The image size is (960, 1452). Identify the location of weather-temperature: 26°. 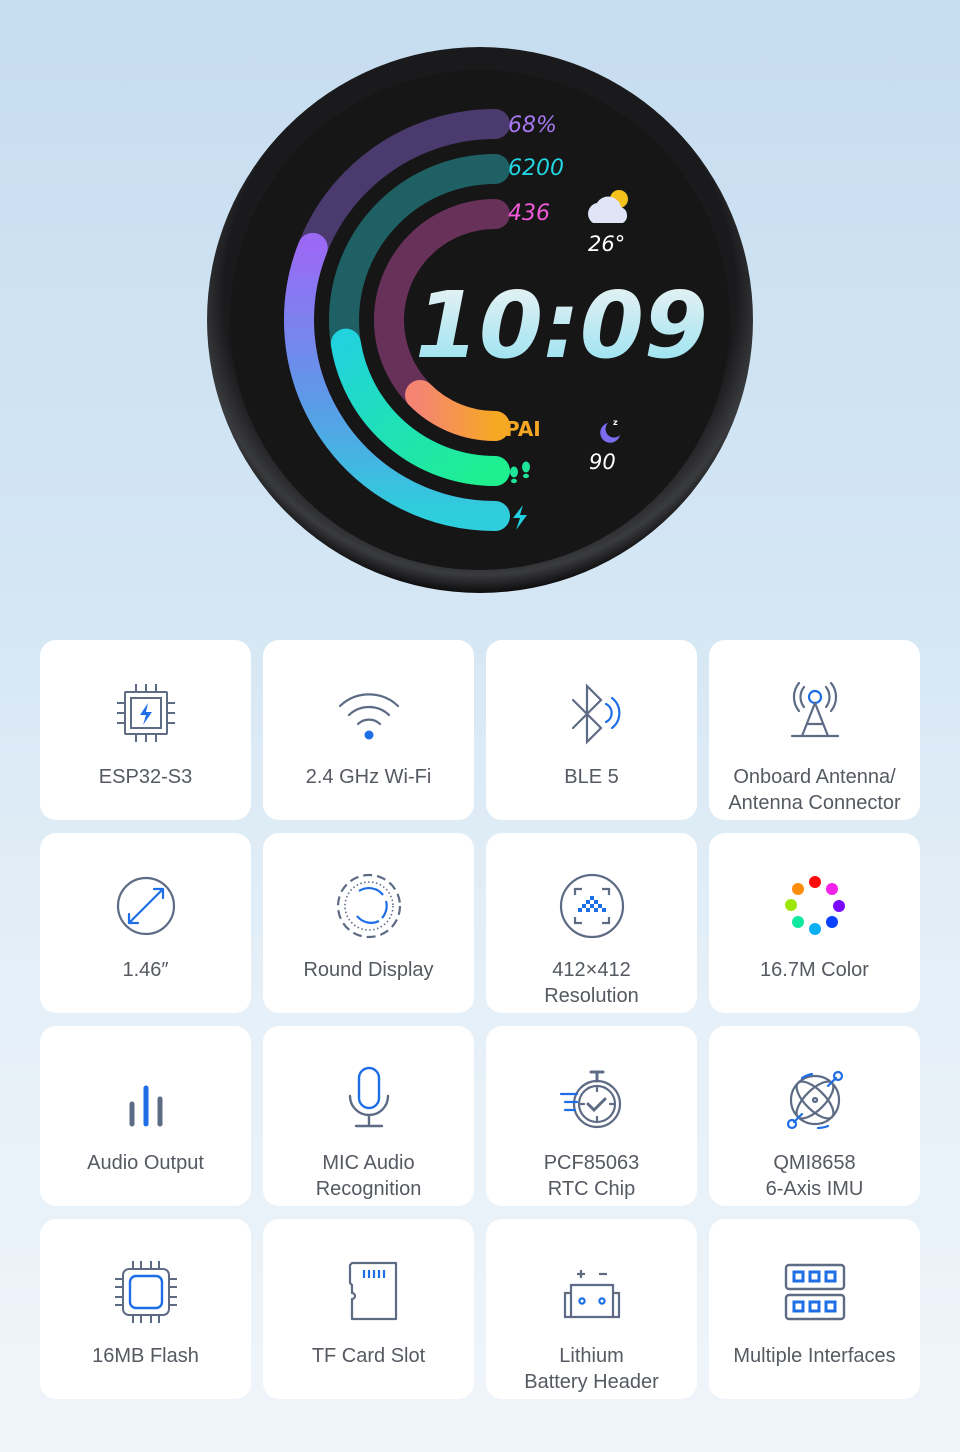
(606, 244).